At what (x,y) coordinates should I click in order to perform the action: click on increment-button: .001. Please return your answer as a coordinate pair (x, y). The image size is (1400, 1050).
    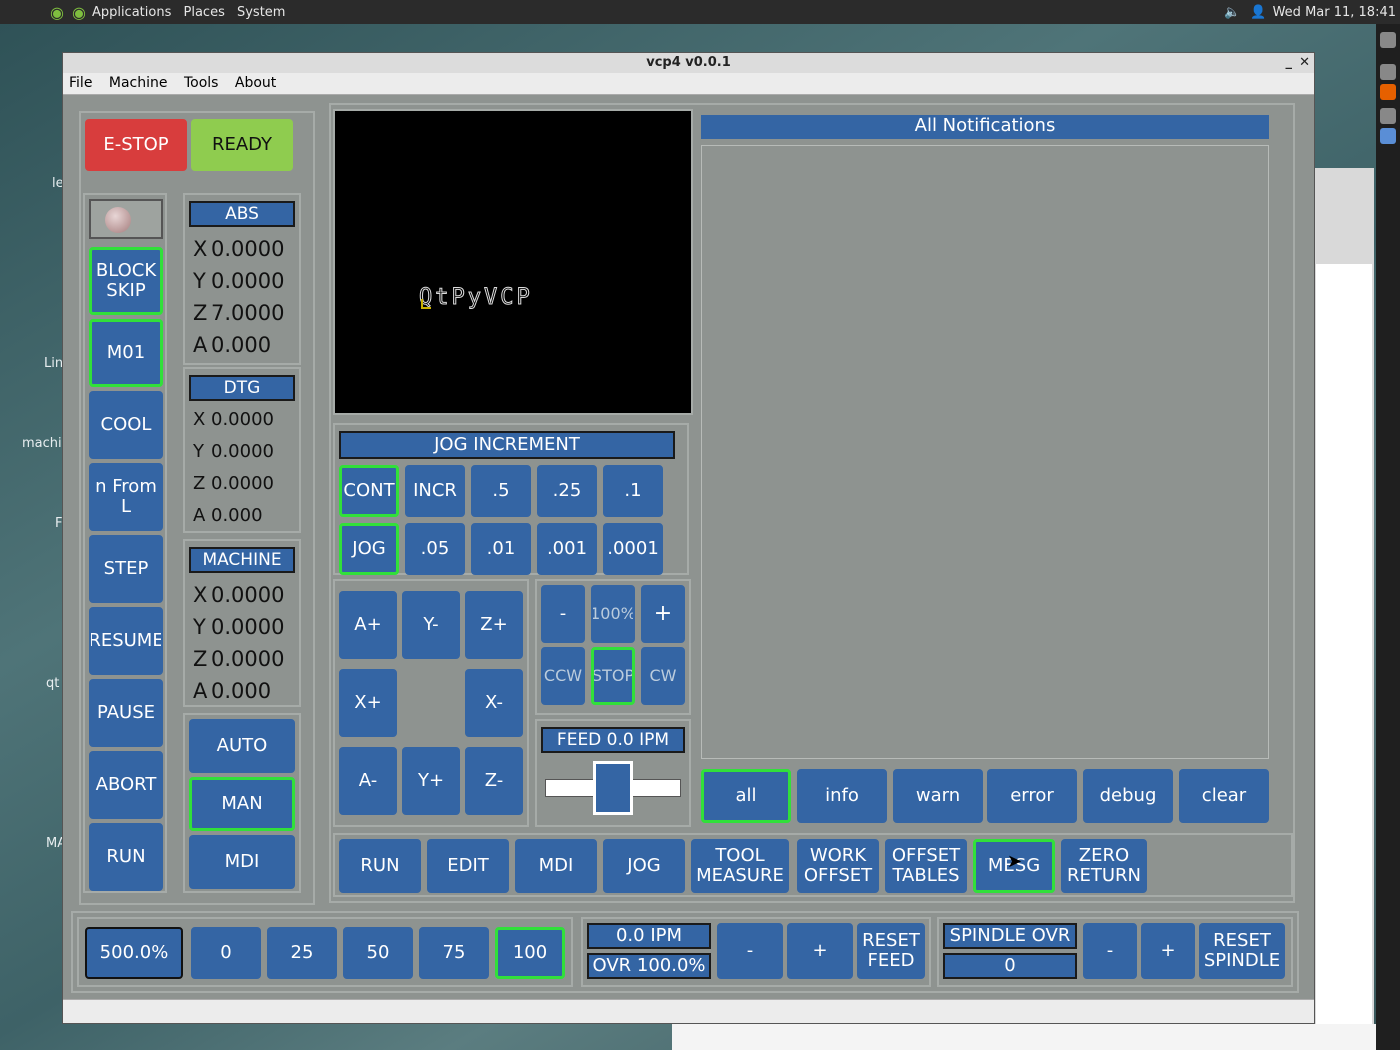
    Looking at the image, I should click on (567, 549).